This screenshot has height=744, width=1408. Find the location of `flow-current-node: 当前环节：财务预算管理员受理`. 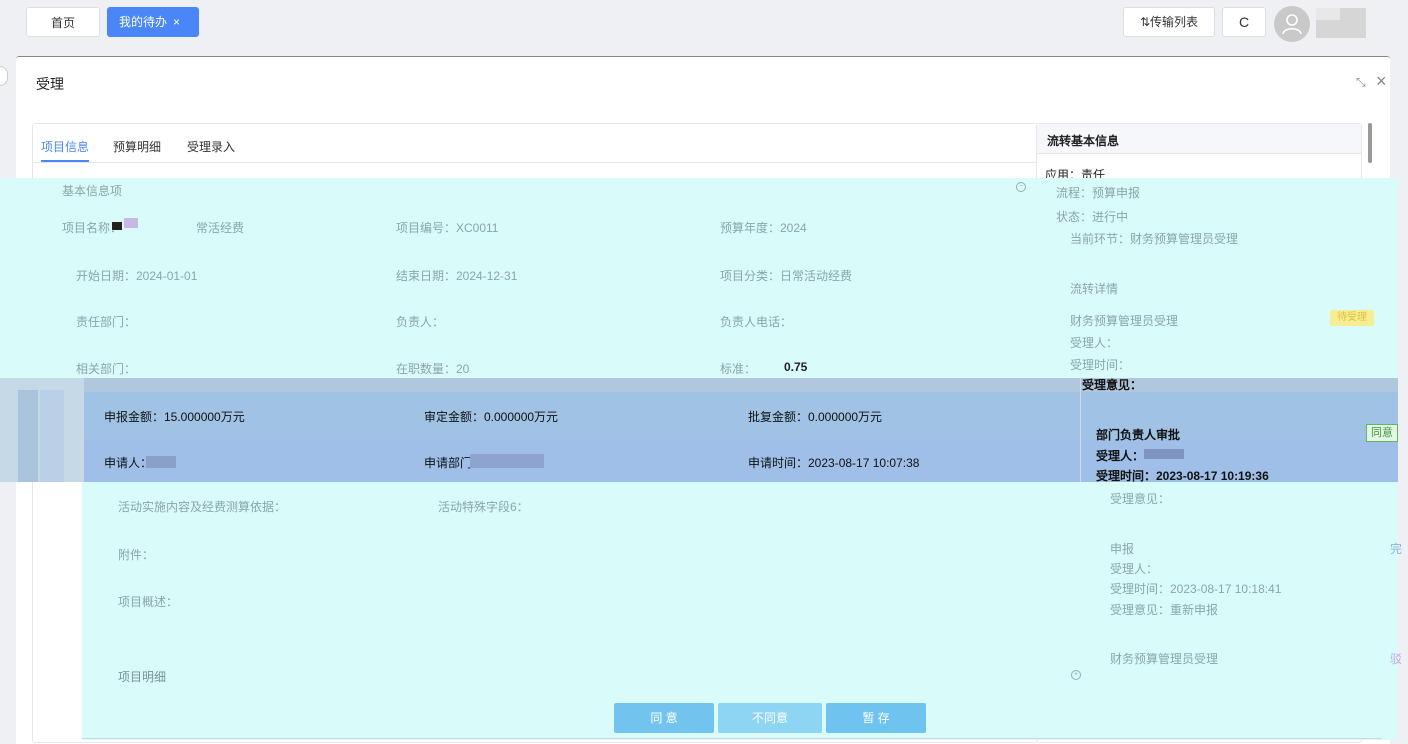

flow-current-node: 当前环节：财务预算管理员受理 is located at coordinates (1154, 239).